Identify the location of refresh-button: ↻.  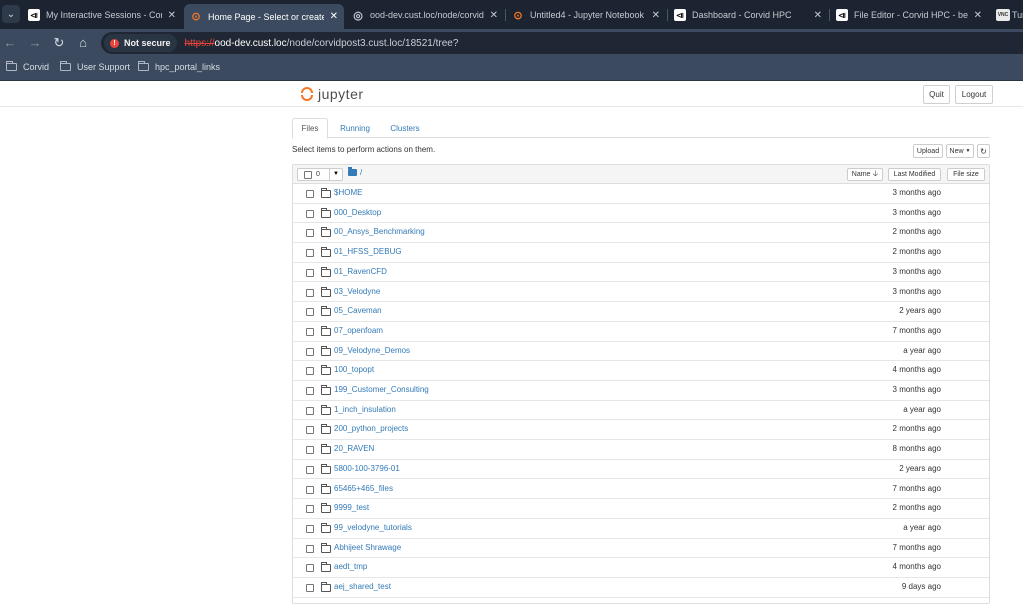
(983, 151).